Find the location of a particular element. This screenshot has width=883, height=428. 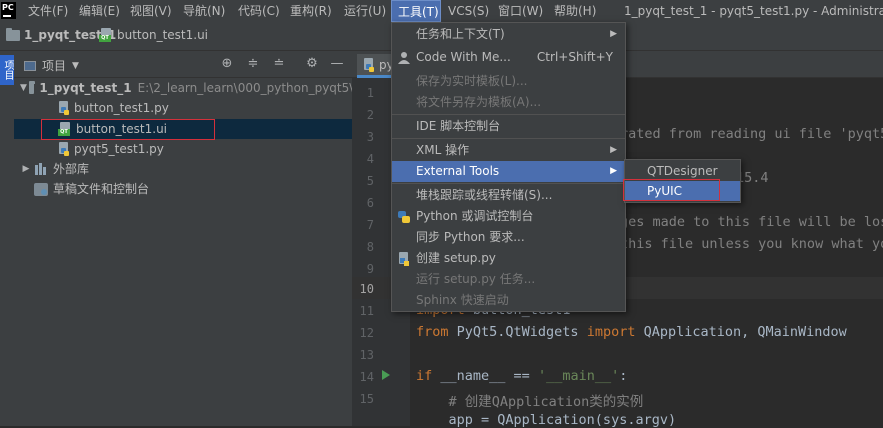

line-number: 2 is located at coordinates (370, 115).